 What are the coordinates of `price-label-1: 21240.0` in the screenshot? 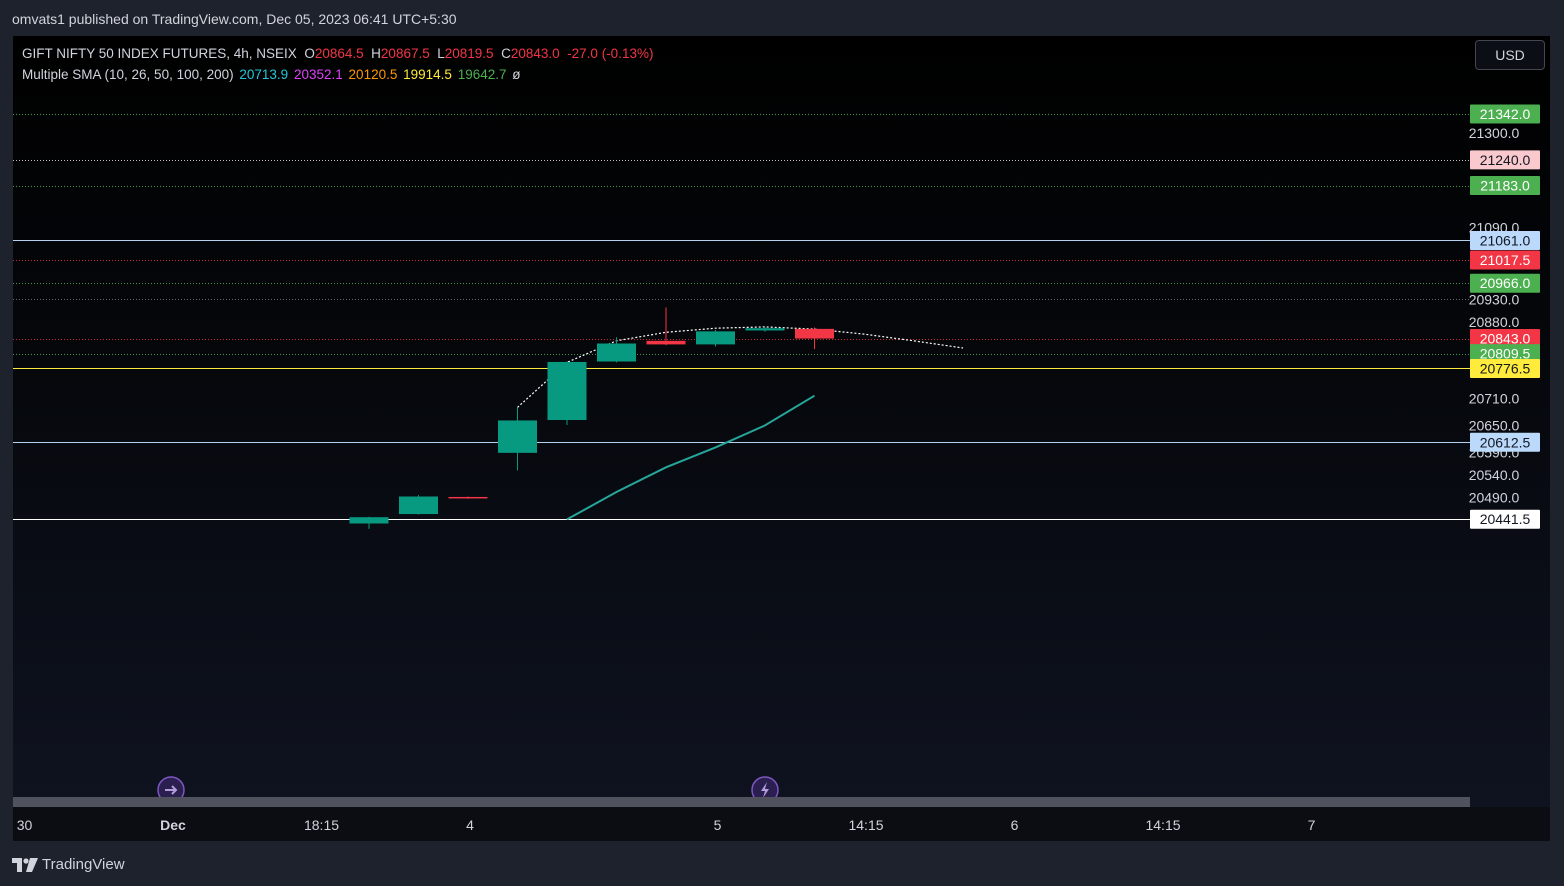 It's located at (1505, 160).